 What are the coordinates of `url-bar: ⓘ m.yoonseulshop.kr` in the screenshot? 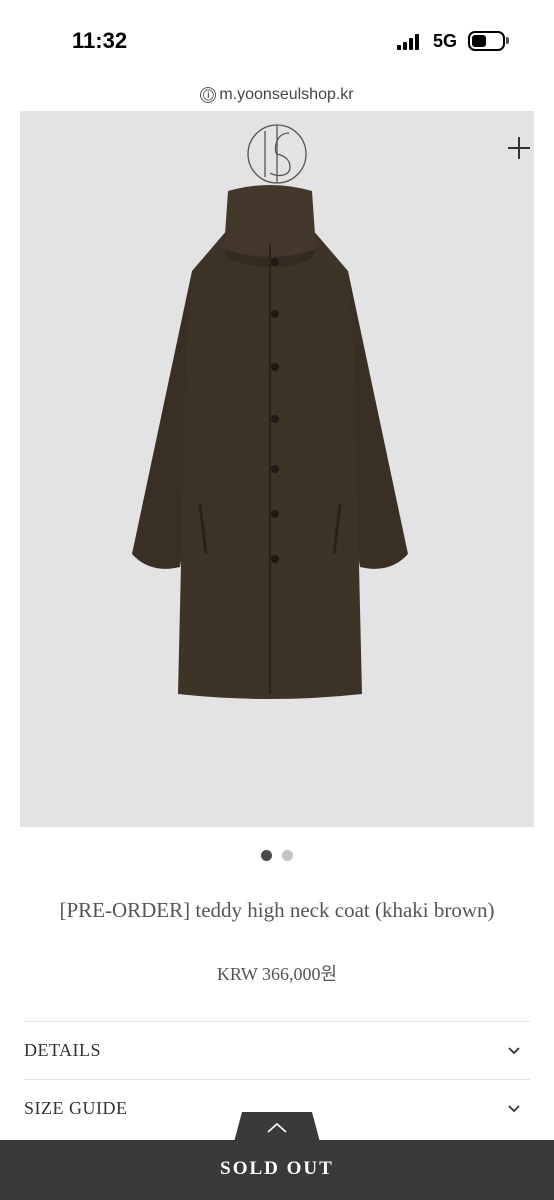 It's located at (277, 95).